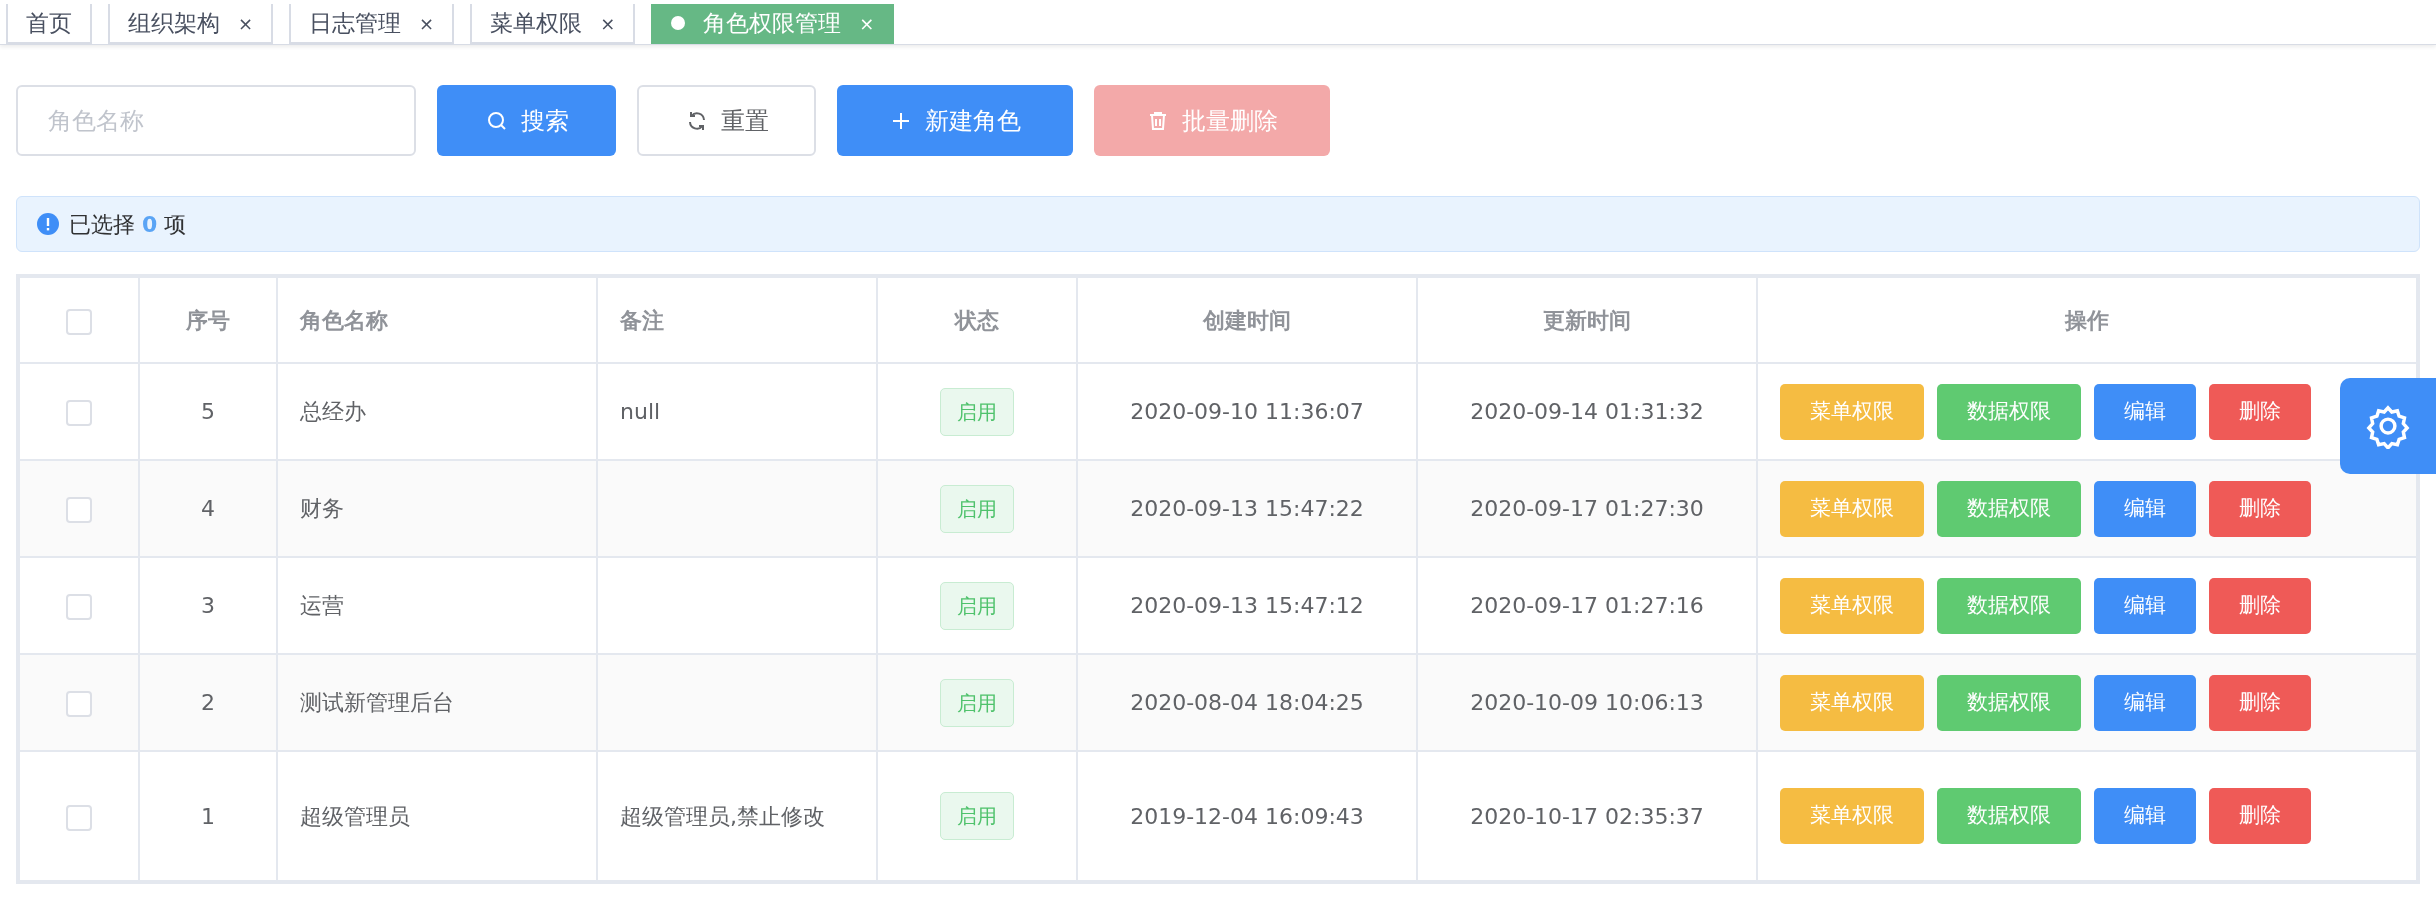  What do you see at coordinates (2087, 320) in the screenshot?
I see `column-header: 操作` at bounding box center [2087, 320].